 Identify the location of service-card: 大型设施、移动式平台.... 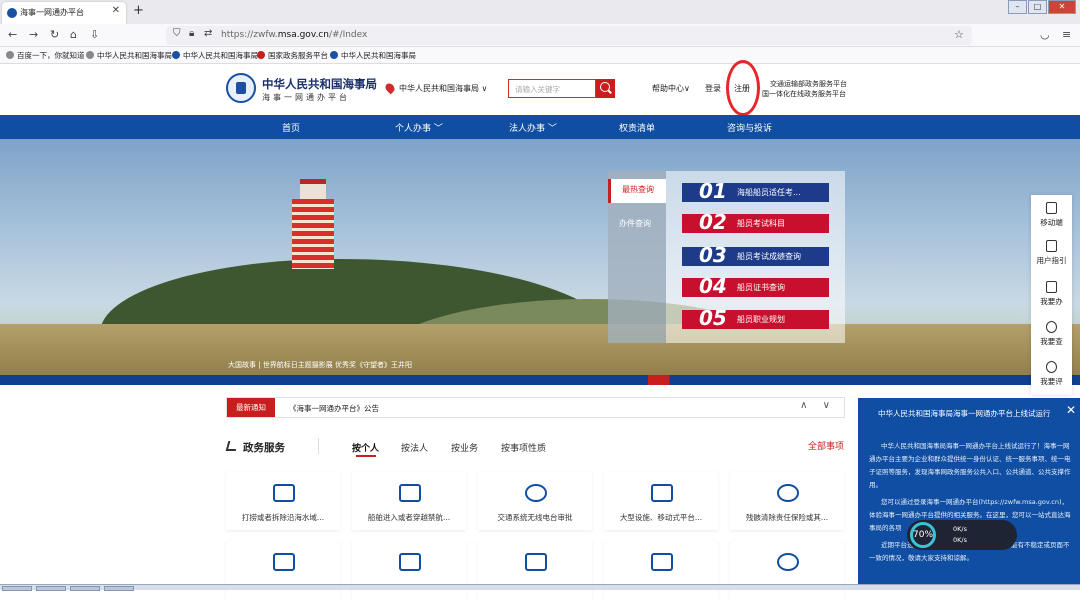
(661, 501).